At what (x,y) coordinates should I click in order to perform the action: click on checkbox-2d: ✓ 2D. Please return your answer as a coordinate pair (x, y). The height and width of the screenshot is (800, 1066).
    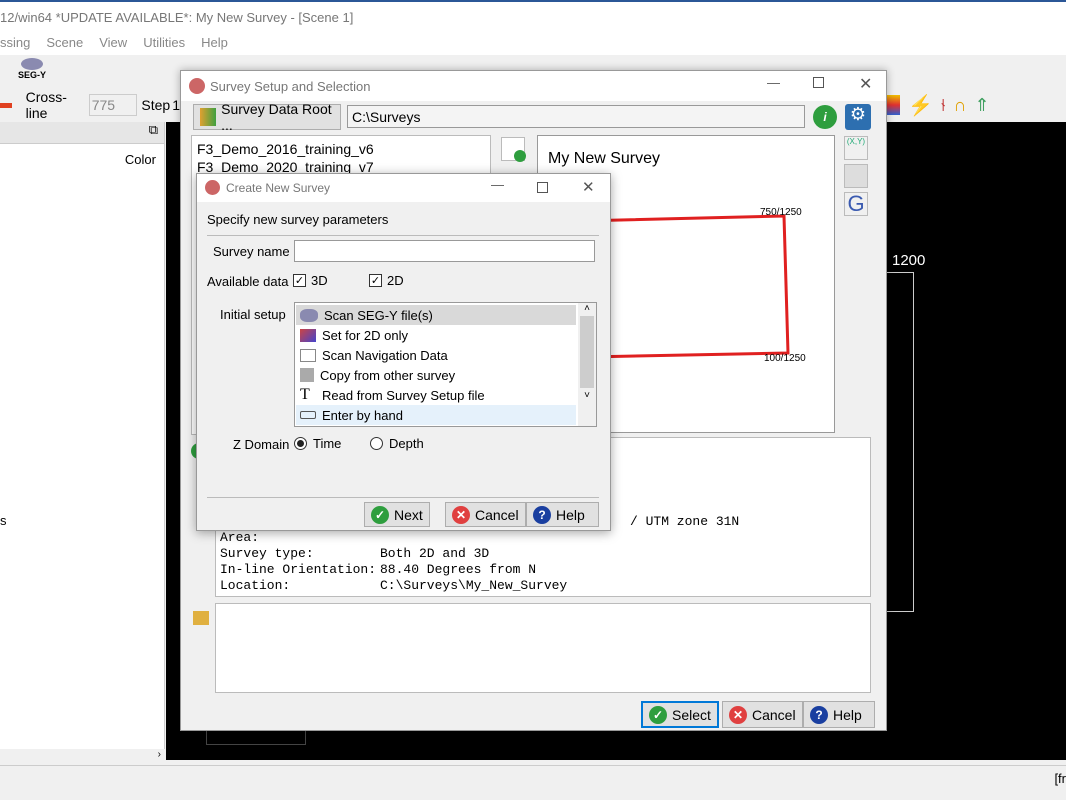
    Looking at the image, I should click on (386, 280).